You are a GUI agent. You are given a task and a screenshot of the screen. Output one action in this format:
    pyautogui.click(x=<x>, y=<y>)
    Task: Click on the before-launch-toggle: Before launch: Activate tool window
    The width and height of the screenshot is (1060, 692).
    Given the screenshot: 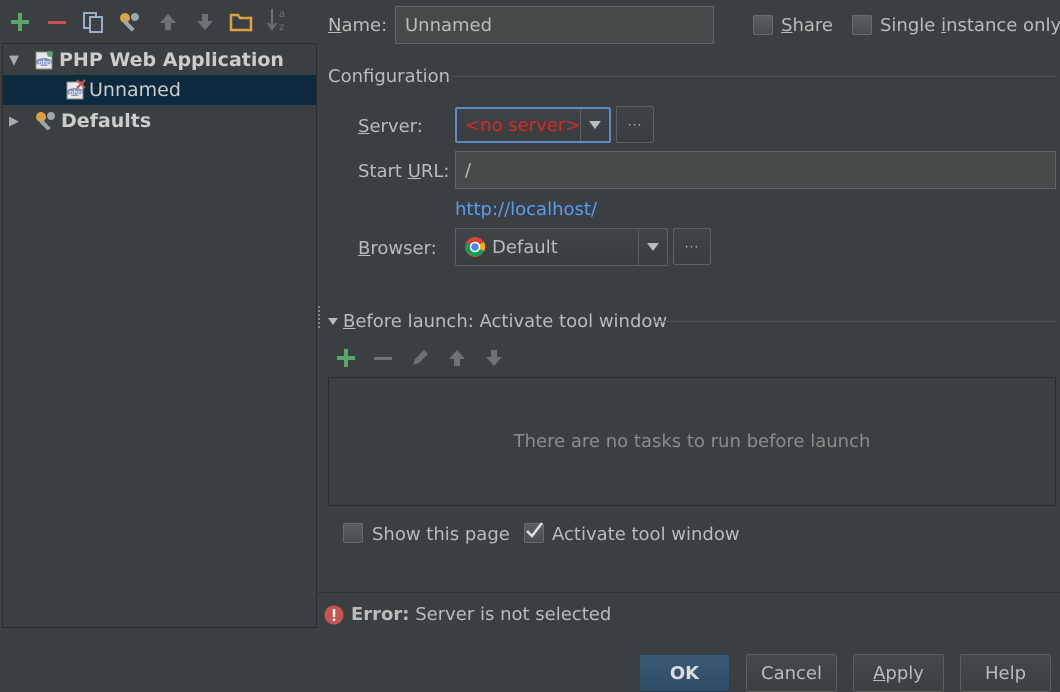 What is the action you would take?
    pyautogui.click(x=497, y=321)
    